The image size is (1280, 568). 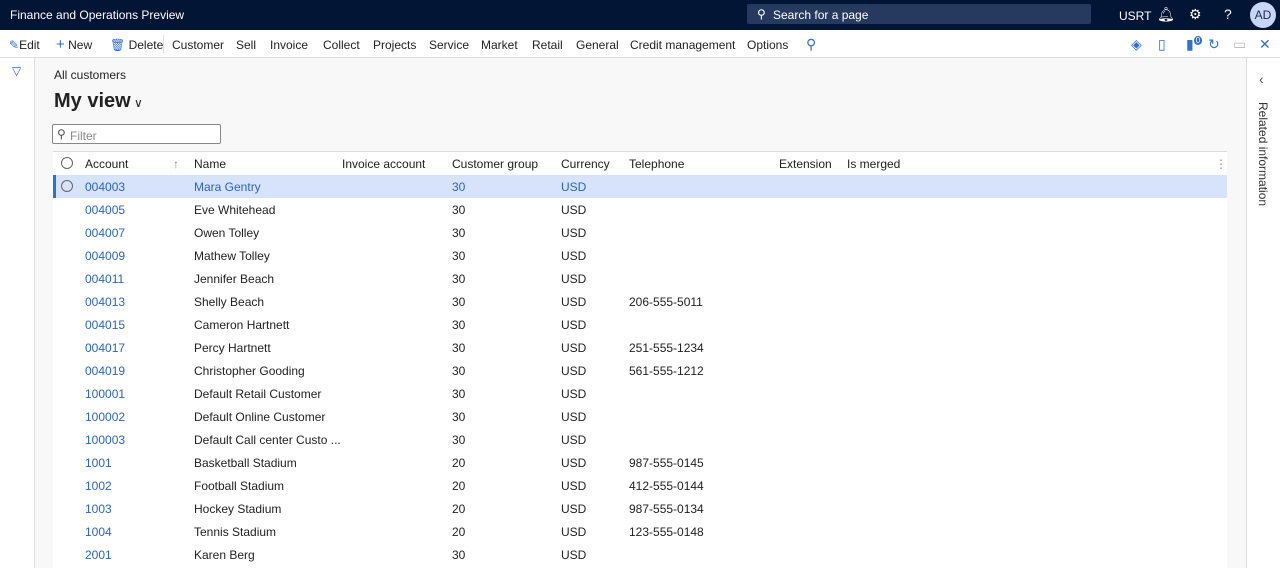 What do you see at coordinates (873, 164) in the screenshot?
I see `column-is-merged: Is merged` at bounding box center [873, 164].